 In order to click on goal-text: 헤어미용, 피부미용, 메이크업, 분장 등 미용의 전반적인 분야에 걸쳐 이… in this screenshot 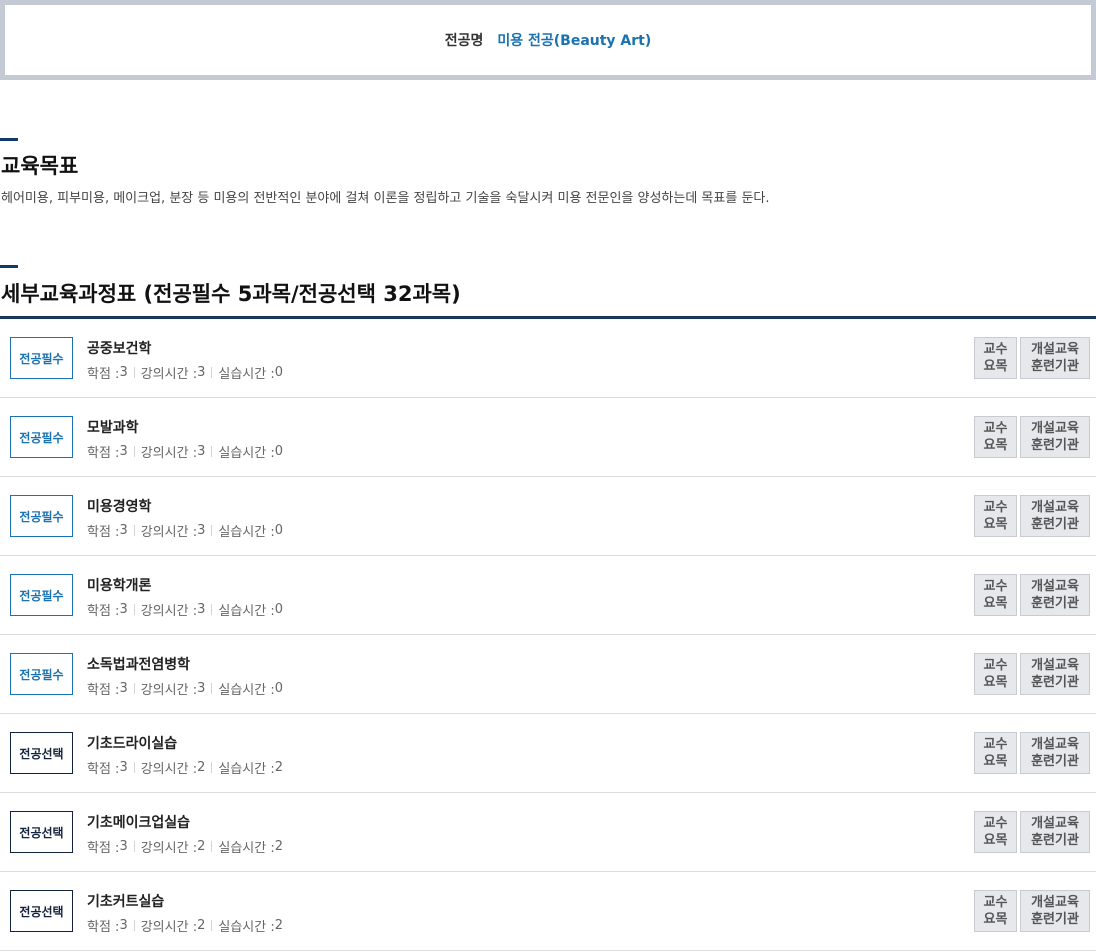, I will do `click(385, 198)`.